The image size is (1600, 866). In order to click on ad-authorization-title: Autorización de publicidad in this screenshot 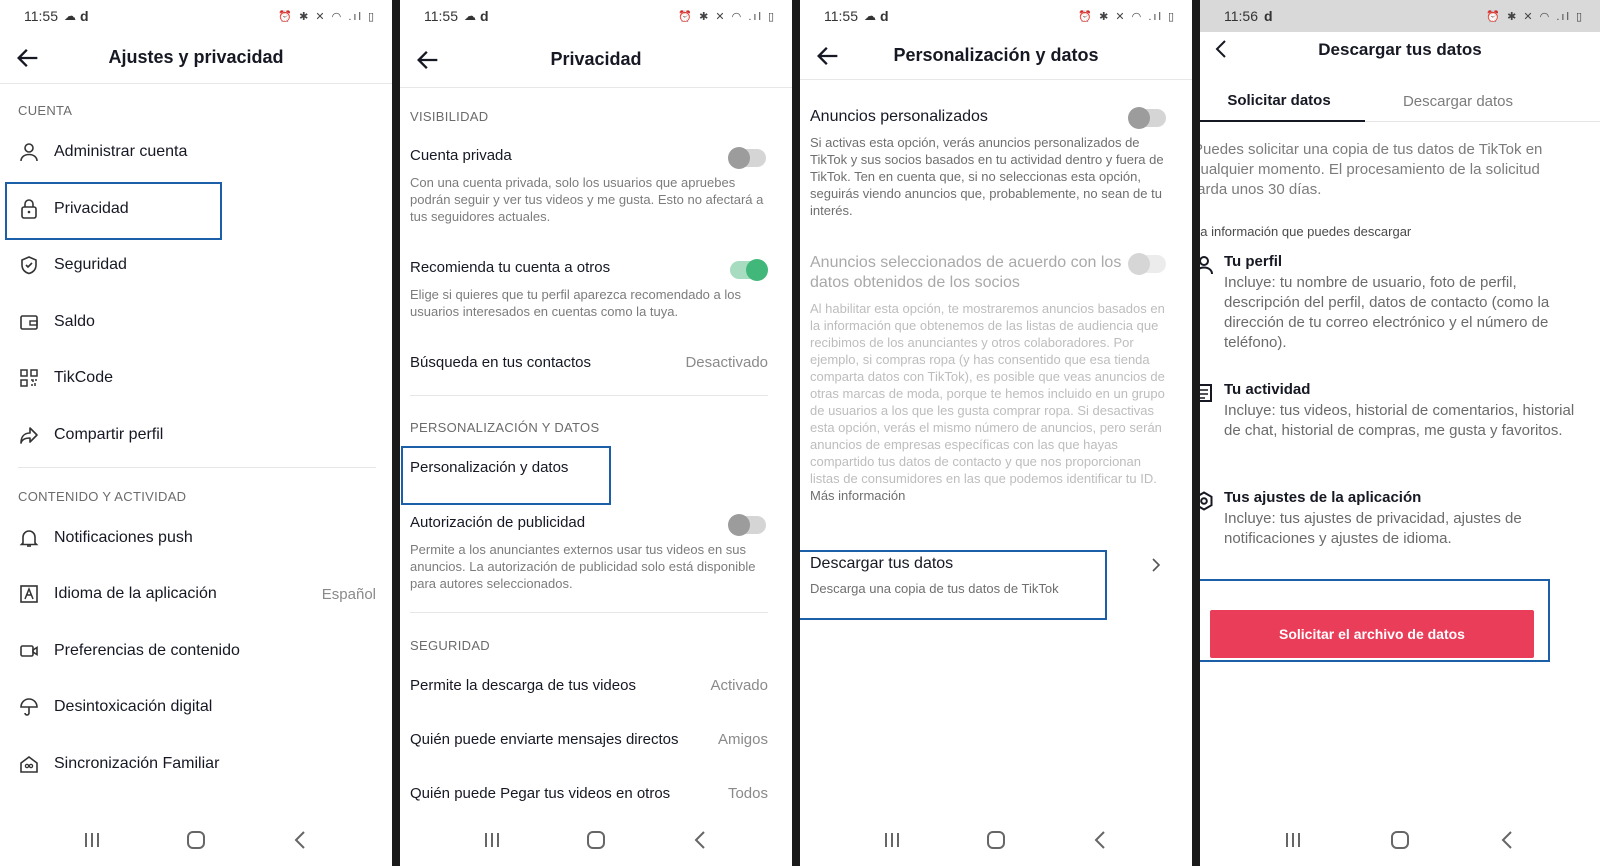, I will do `click(498, 522)`.